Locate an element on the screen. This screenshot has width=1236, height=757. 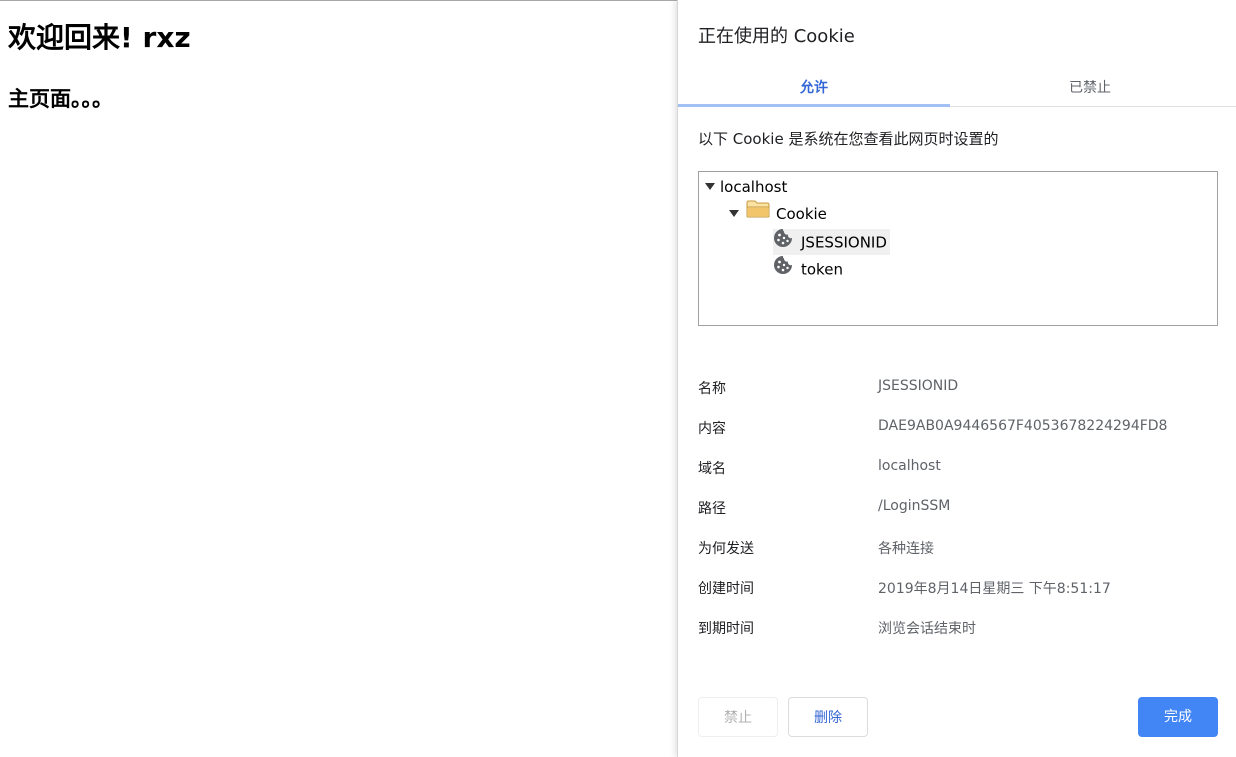
detail-row-name: 名称 JSESSIONID is located at coordinates (958, 388).